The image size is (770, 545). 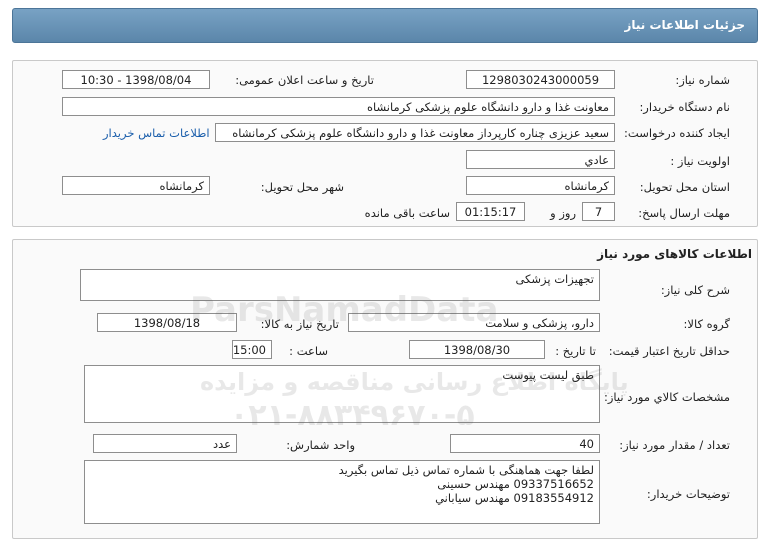 I want to click on announce-date-label: تاریخ و ساعت اعلان عمومی:, so click(x=304, y=80).